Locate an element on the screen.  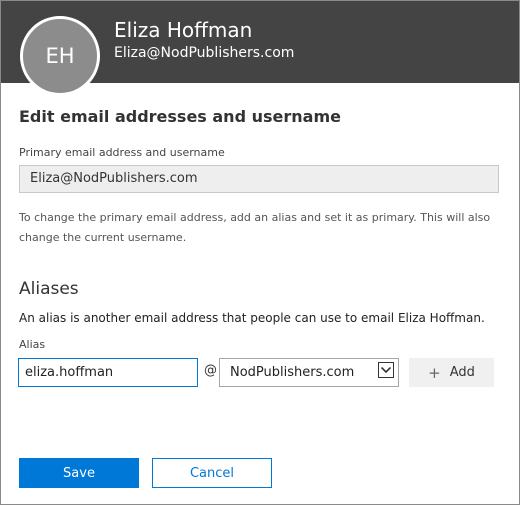
at-sign: @ is located at coordinates (210, 370).